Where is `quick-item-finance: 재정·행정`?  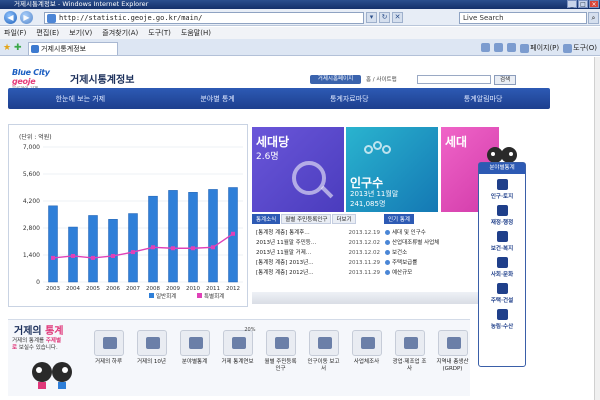 quick-item-finance: 재정·행정 is located at coordinates (502, 215).